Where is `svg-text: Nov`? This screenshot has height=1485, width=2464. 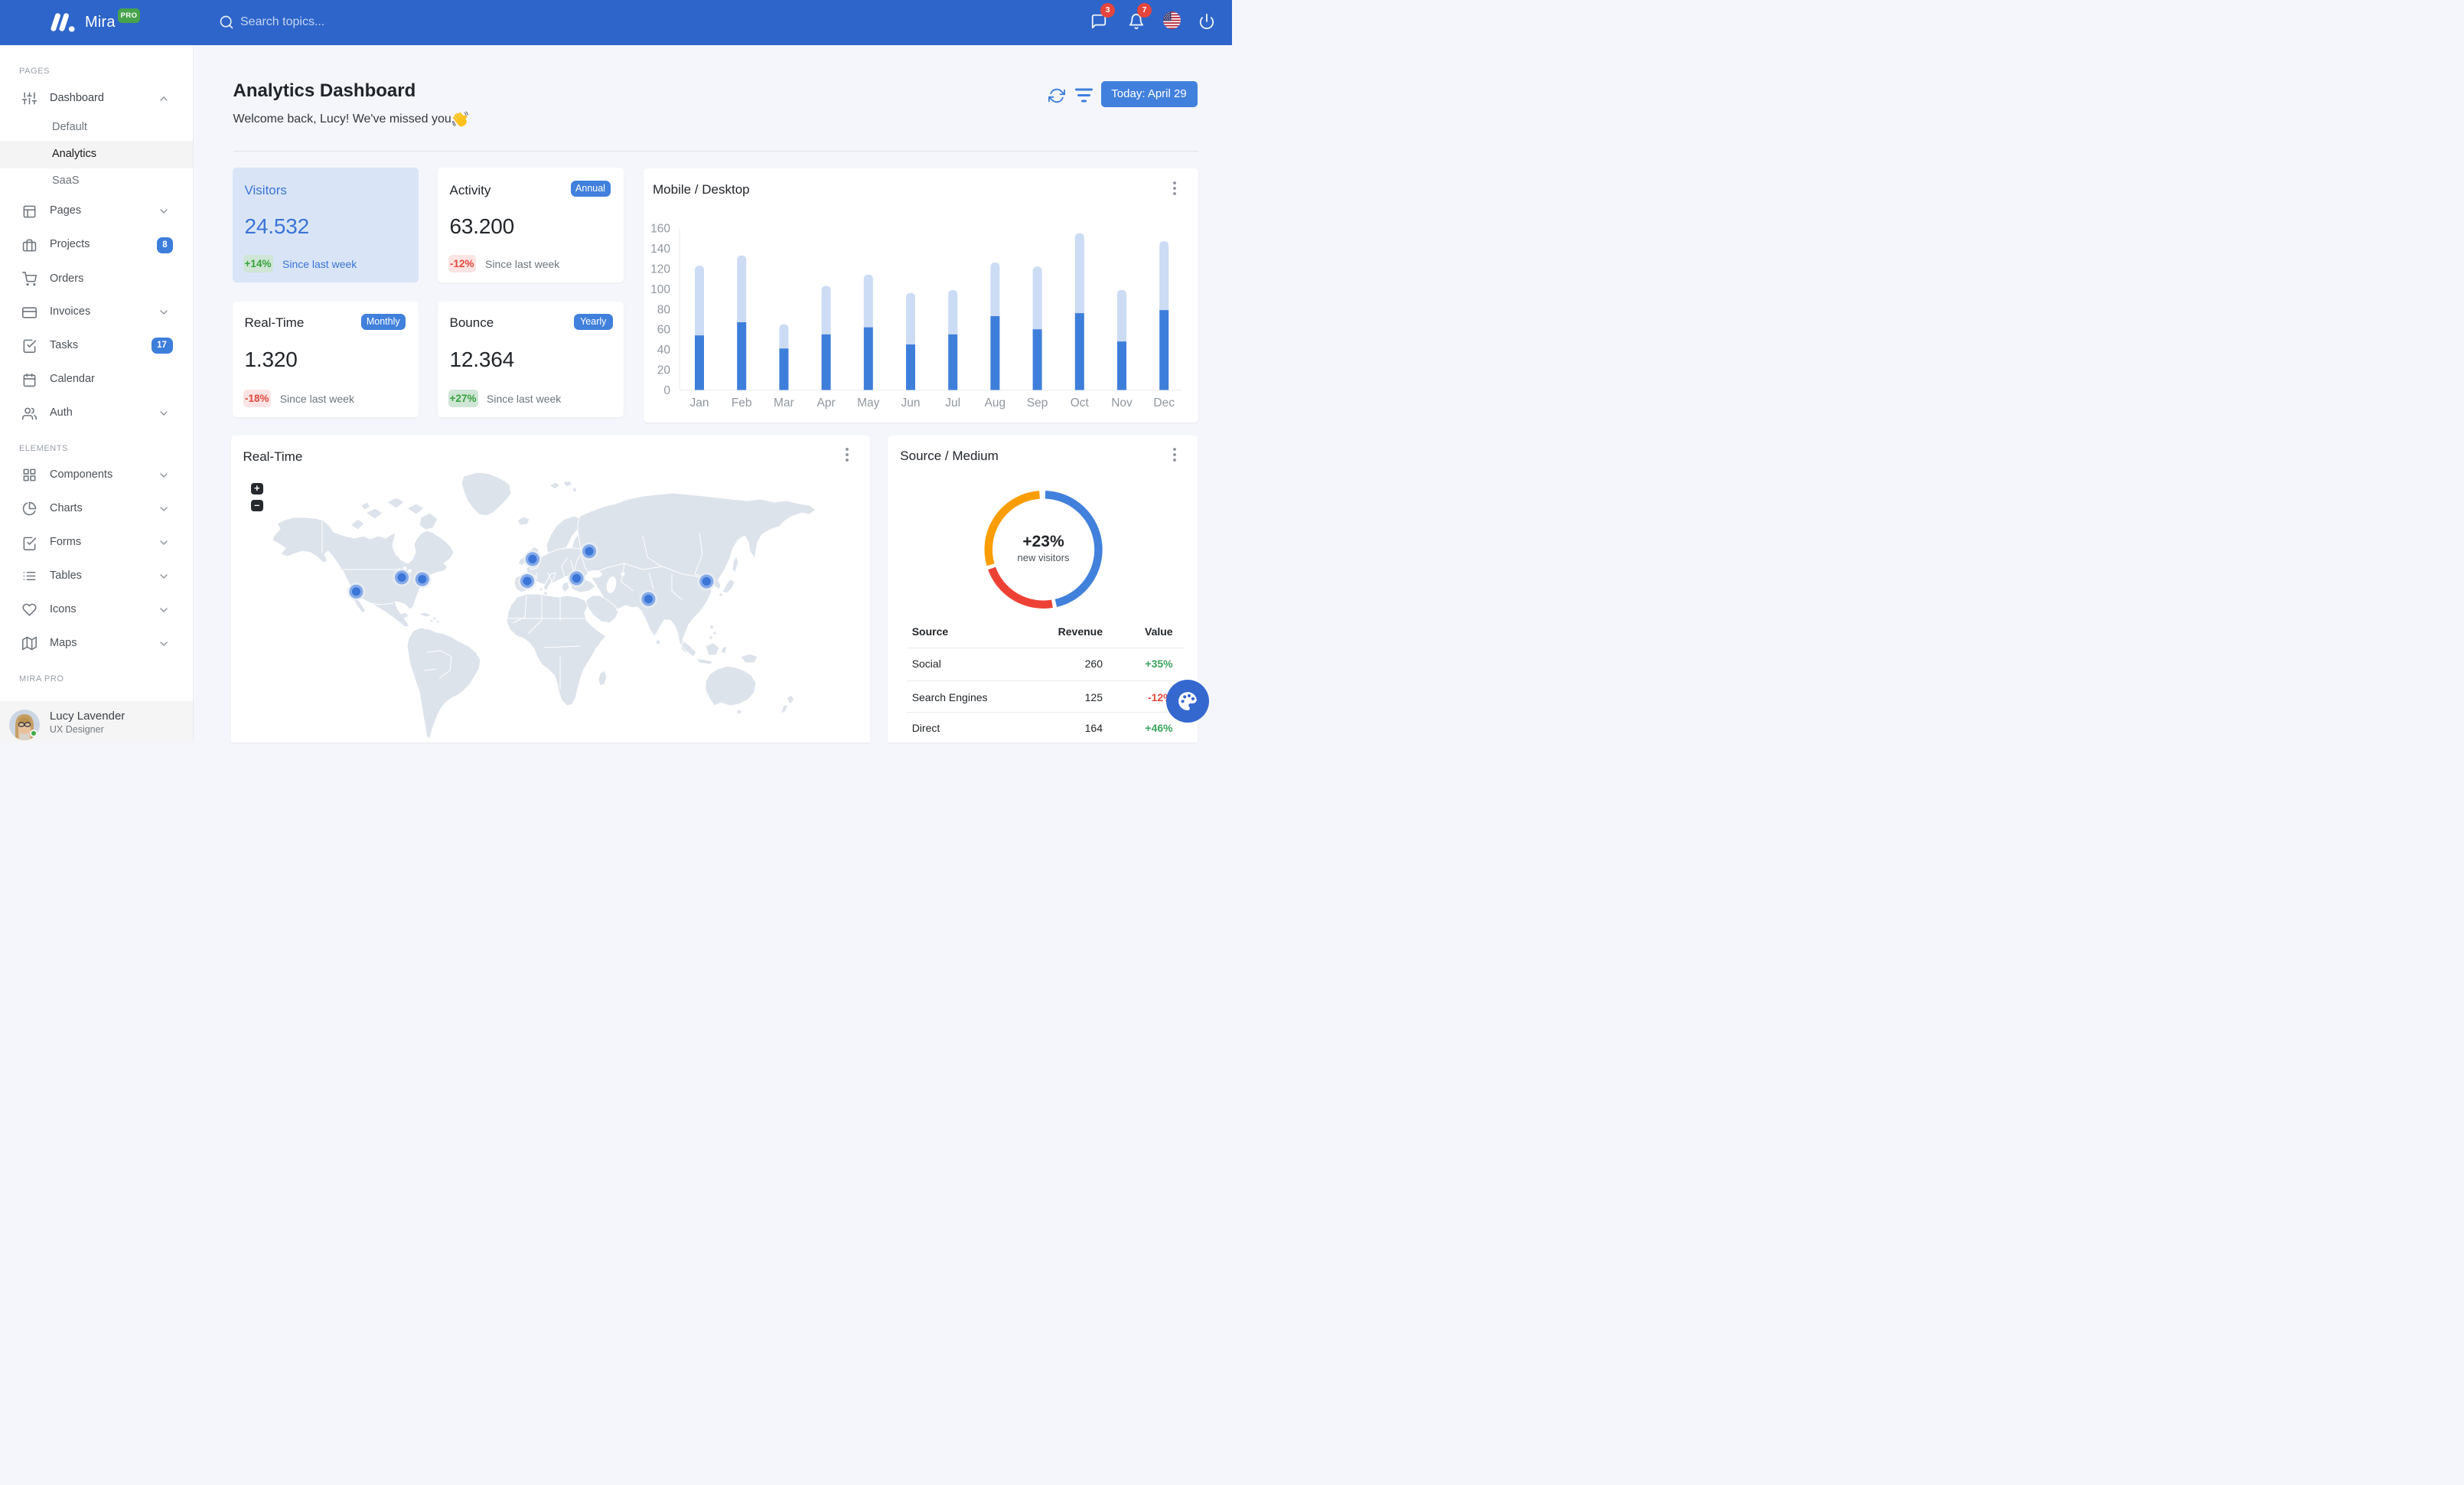
svg-text: Nov is located at coordinates (1122, 403).